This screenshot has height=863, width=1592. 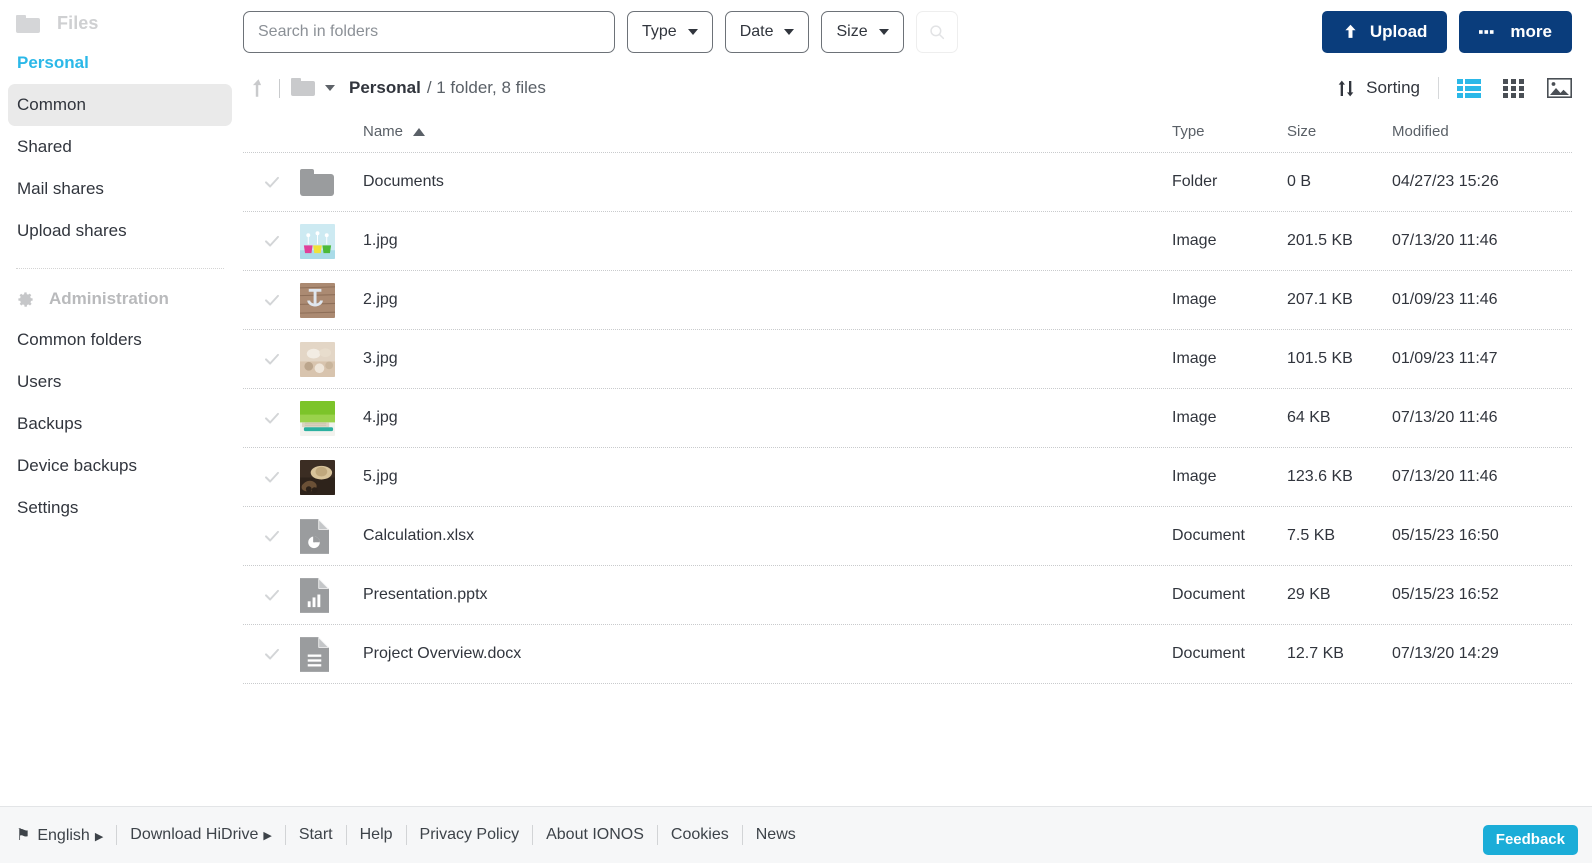 I want to click on search-input, so click(x=429, y=31).